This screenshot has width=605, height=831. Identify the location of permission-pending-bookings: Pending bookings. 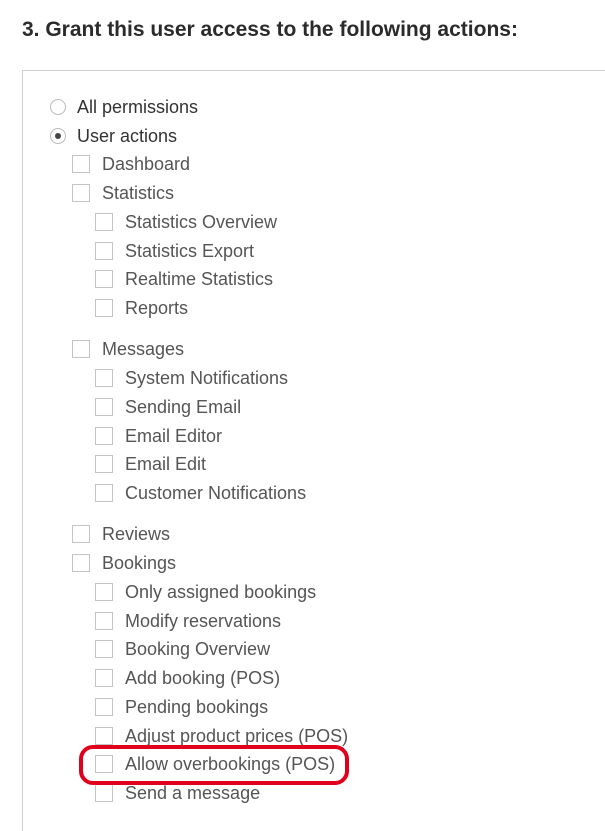
(181, 707).